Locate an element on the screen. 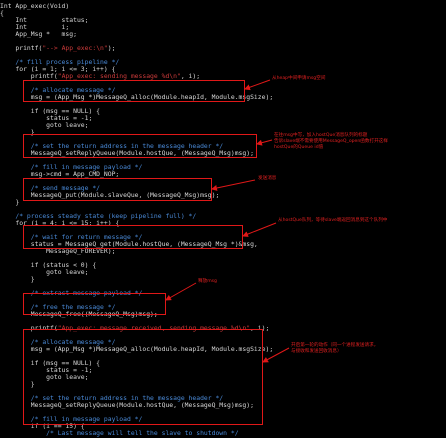 The width and height of the screenshot is (446, 438). arrow-send is located at coordinates (233, 185).